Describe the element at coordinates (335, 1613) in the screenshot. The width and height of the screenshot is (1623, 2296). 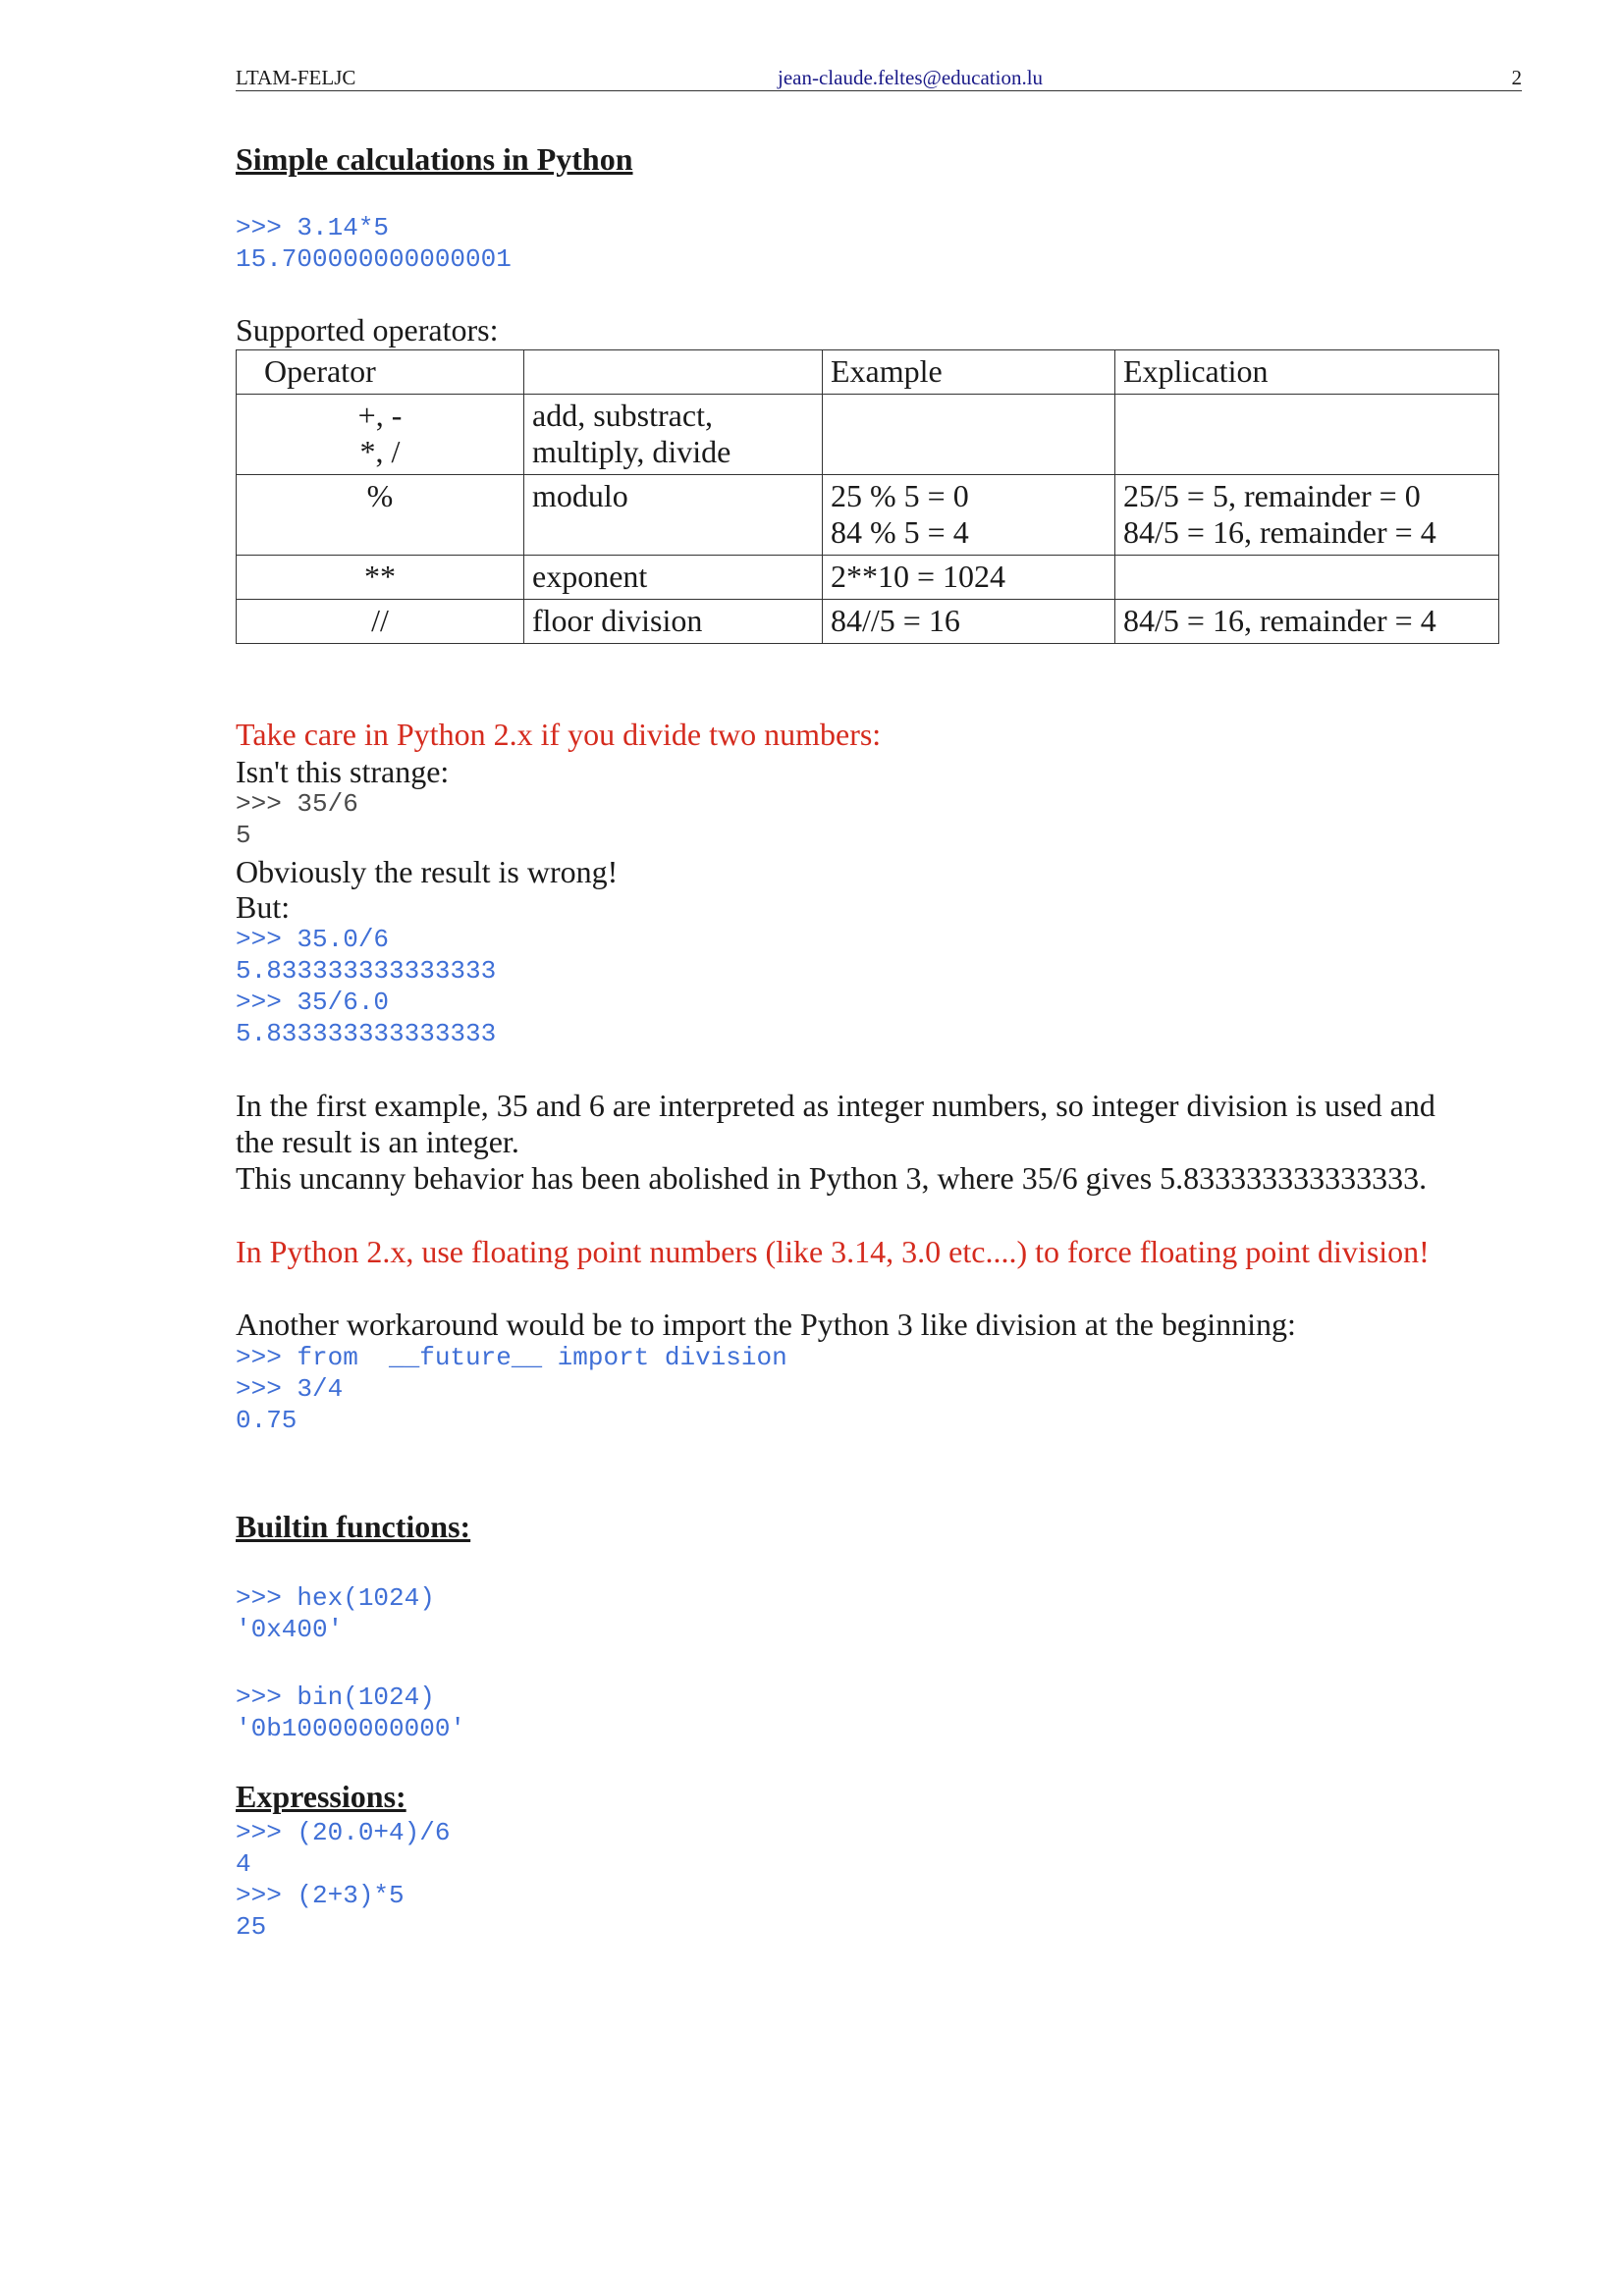
I see `code-block-hex: >>> hex(1024) '0x400'` at that location.